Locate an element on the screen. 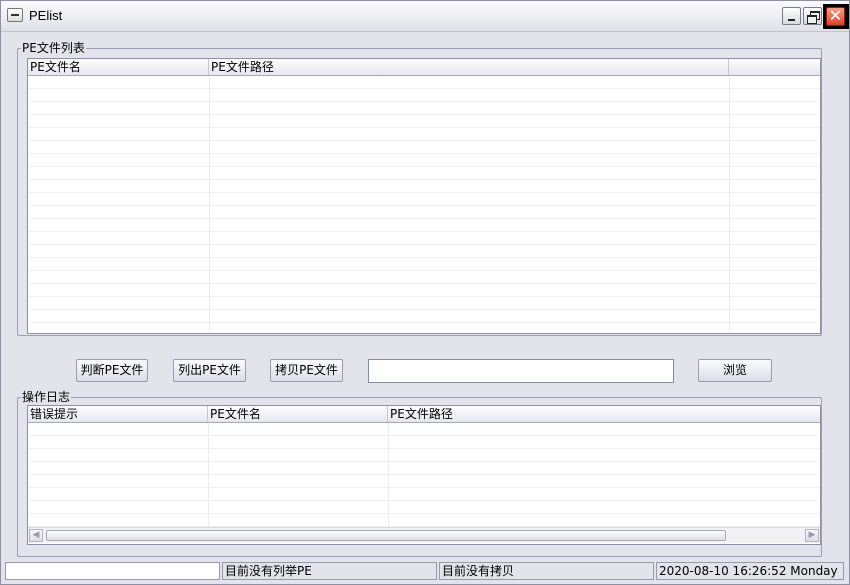  title-bar: PElist ✕ is located at coordinates (425, 16).